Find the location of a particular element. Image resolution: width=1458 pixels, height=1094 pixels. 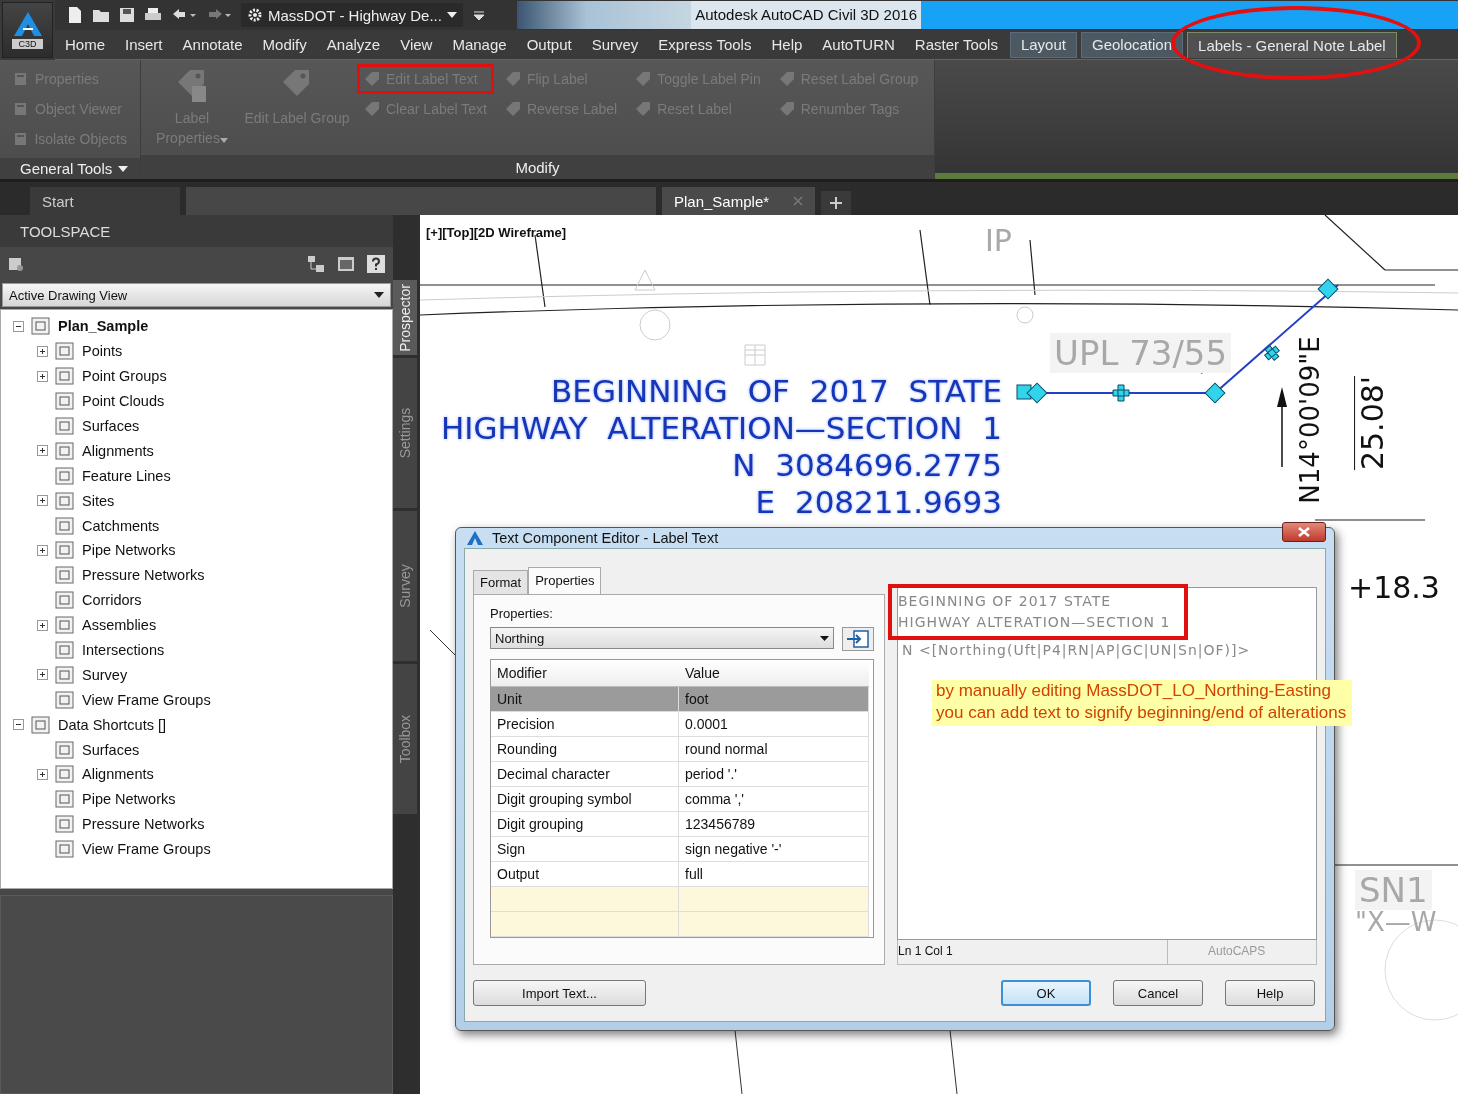

ribbon-tab: Layout is located at coordinates (1043, 44).